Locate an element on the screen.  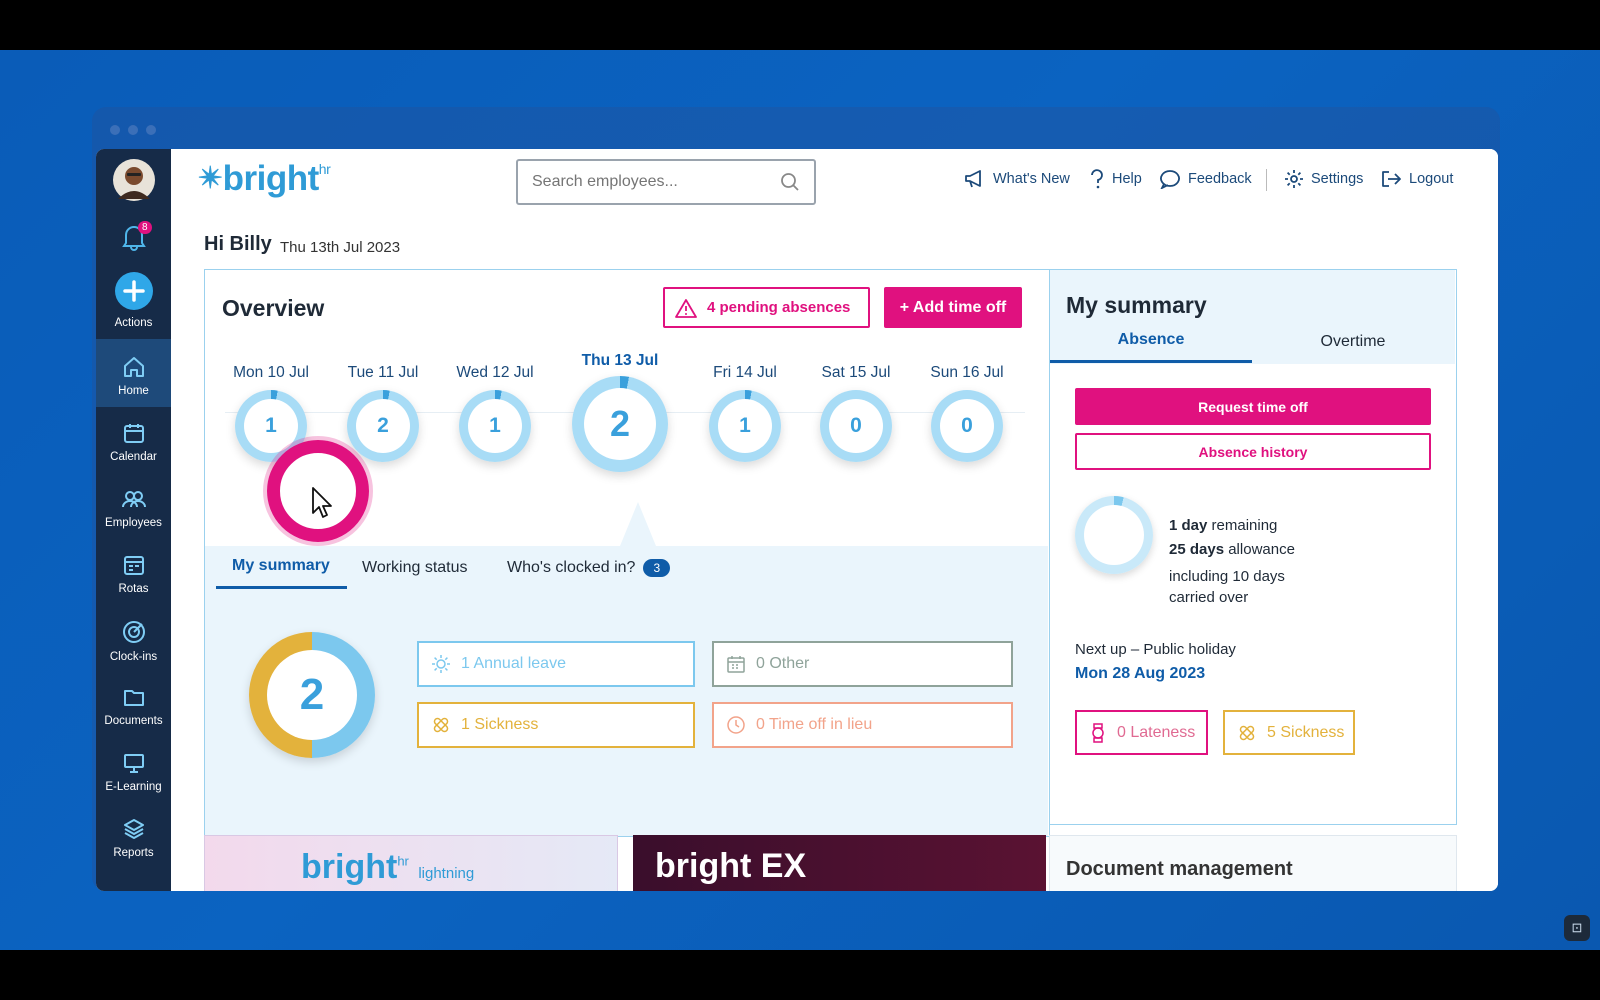
remaining-label: remaining is located at coordinates (1242, 525).